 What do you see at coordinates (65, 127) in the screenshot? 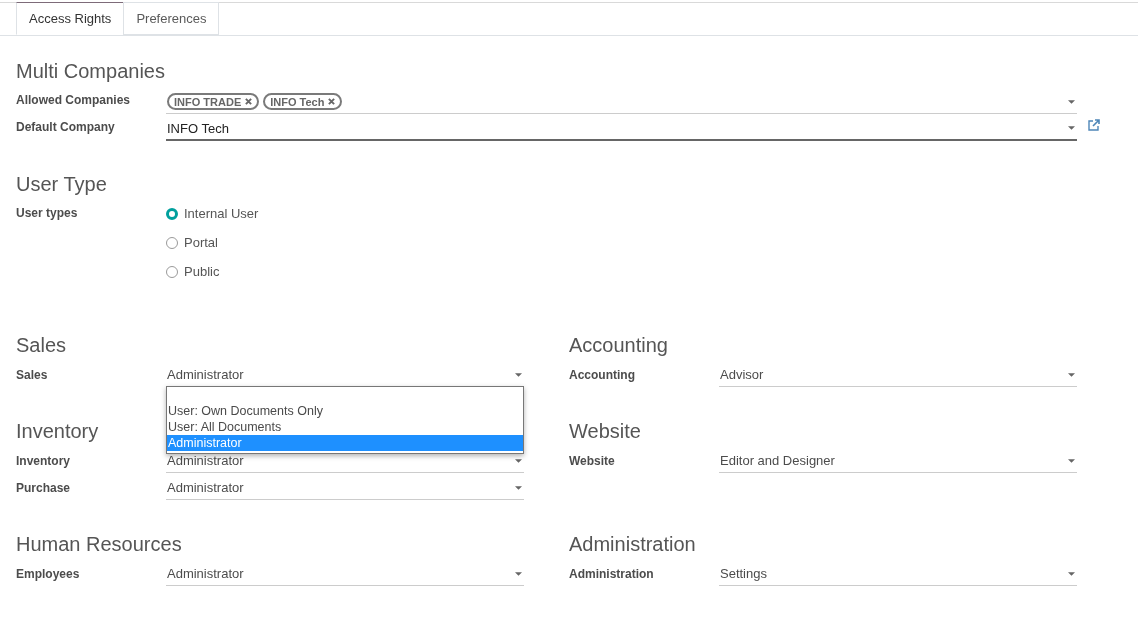
I see `field-label: Default Company` at bounding box center [65, 127].